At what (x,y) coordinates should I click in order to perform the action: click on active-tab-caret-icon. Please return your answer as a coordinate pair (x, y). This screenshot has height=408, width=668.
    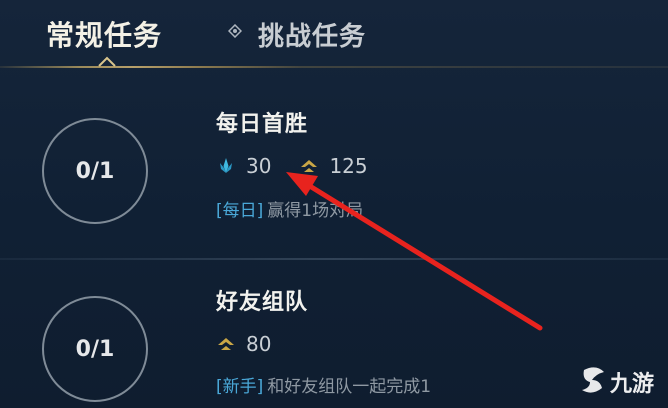
    Looking at the image, I should click on (107, 61).